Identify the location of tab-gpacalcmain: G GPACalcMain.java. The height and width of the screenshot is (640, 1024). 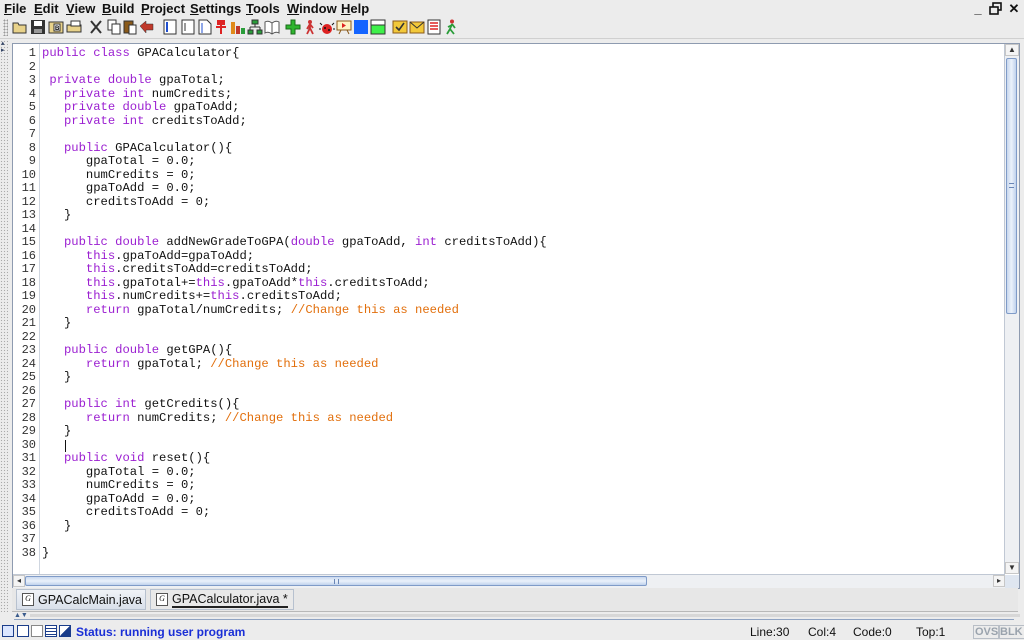
(81, 599).